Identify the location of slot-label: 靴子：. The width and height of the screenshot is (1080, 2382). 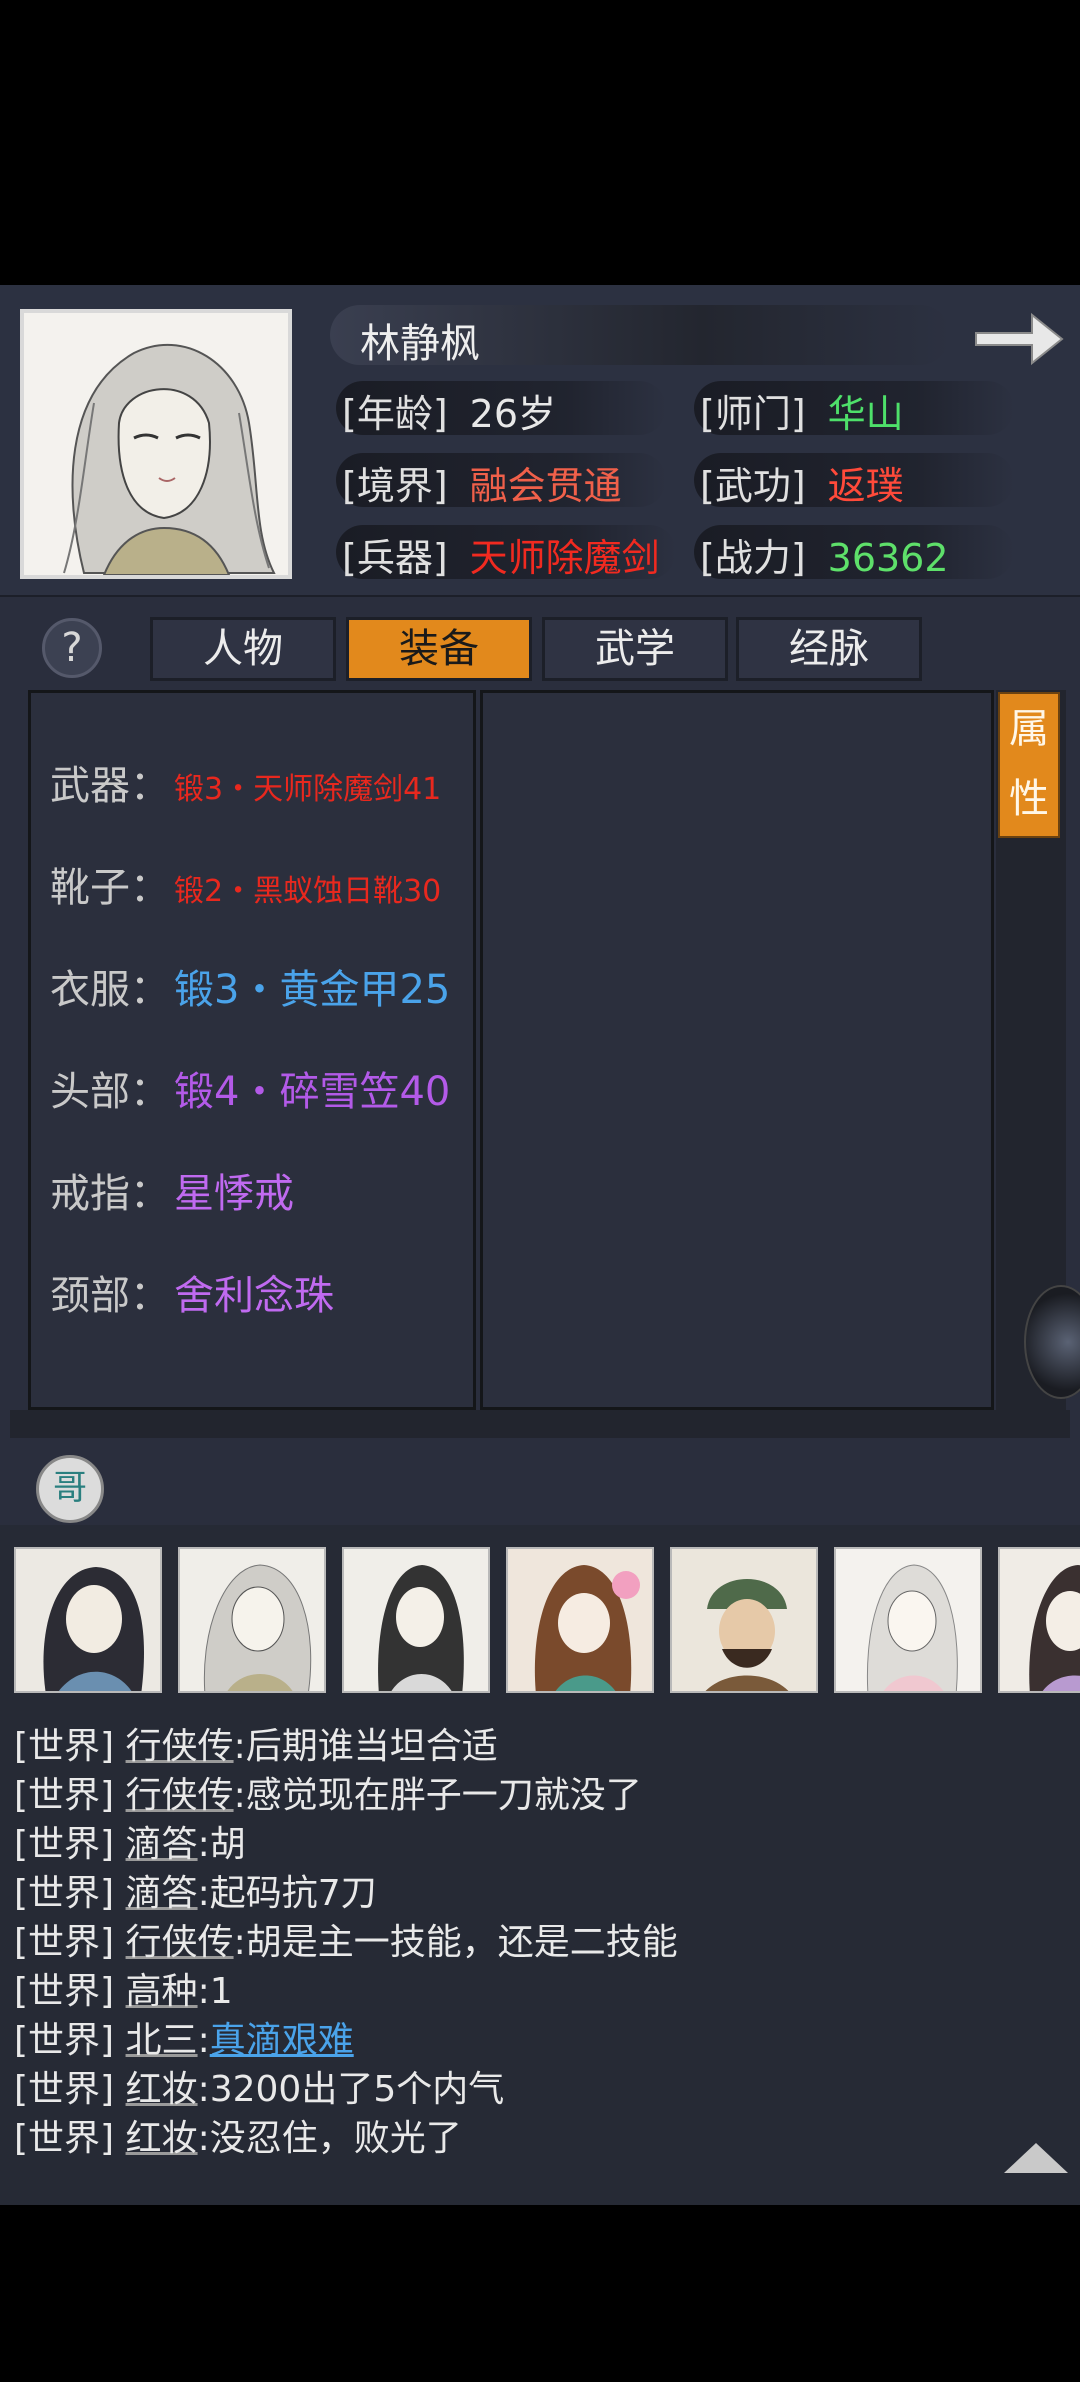
(110, 888).